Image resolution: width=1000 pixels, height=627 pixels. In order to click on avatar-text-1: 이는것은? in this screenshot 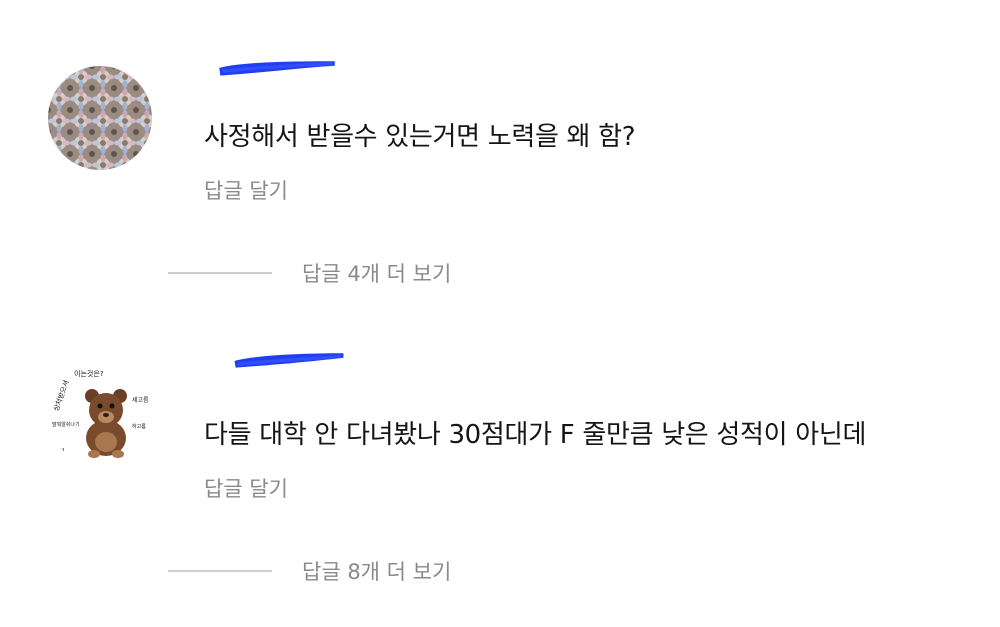, I will do `click(89, 373)`.